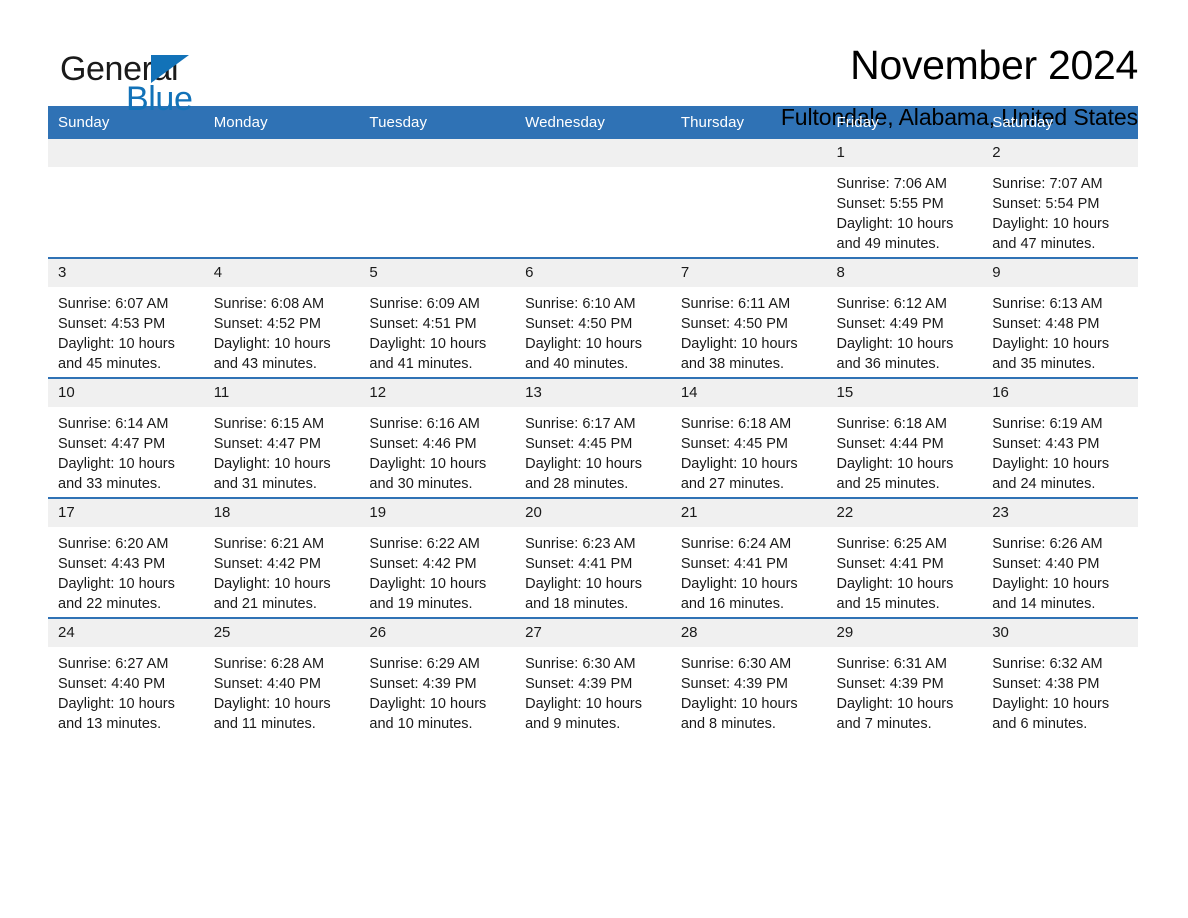  I want to click on daylight-text: Daylight: 10 hours and 9 minutes., so click(583, 714).